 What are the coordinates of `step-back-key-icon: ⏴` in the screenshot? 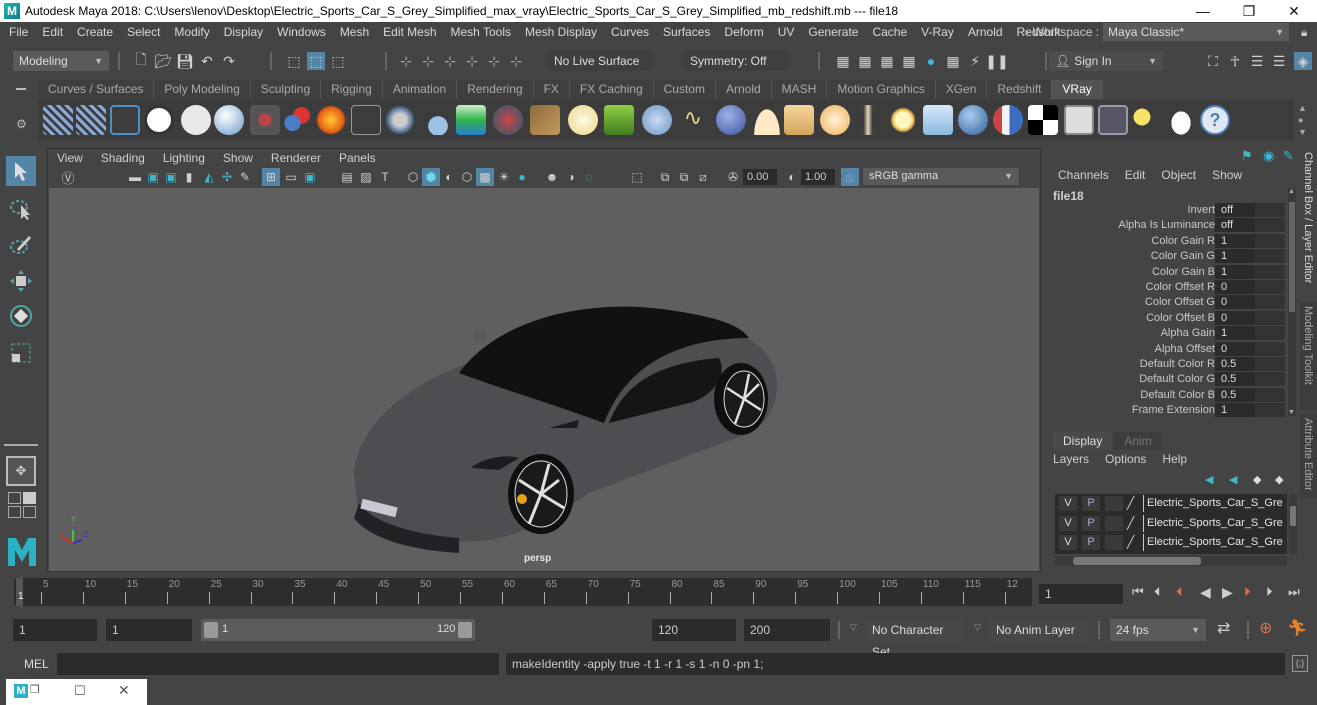 It's located at (1179, 592).